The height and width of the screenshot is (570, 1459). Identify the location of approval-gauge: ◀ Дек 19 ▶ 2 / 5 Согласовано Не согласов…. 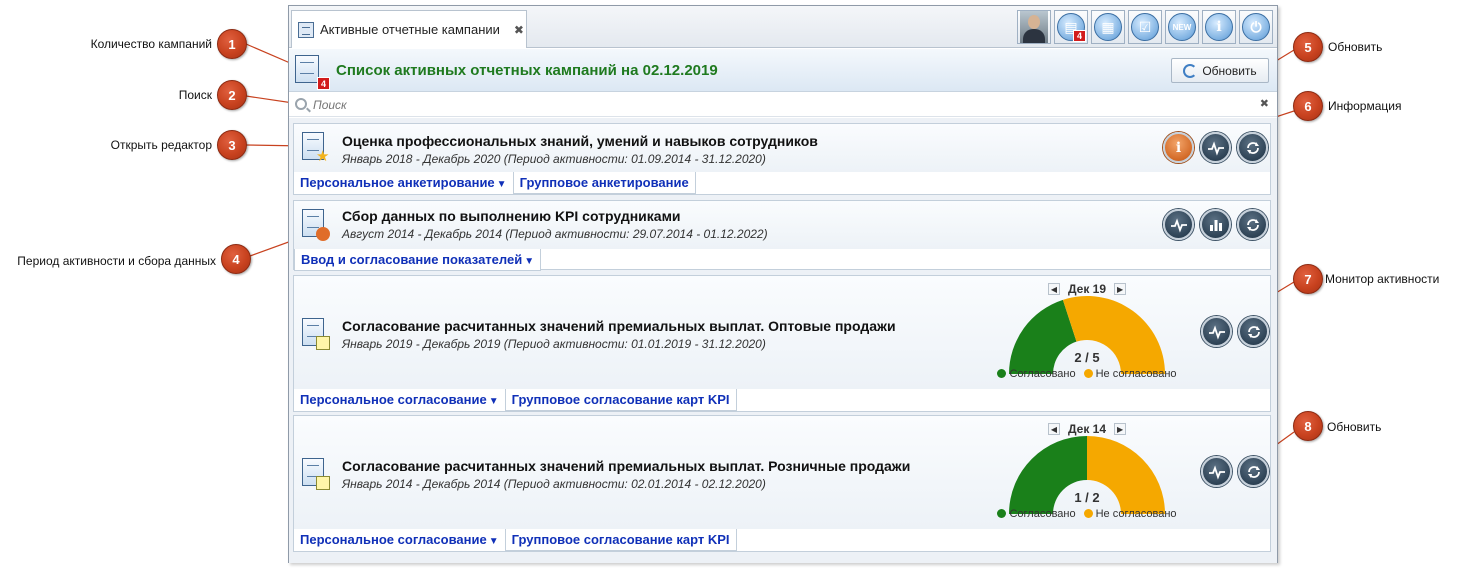
(1087, 335).